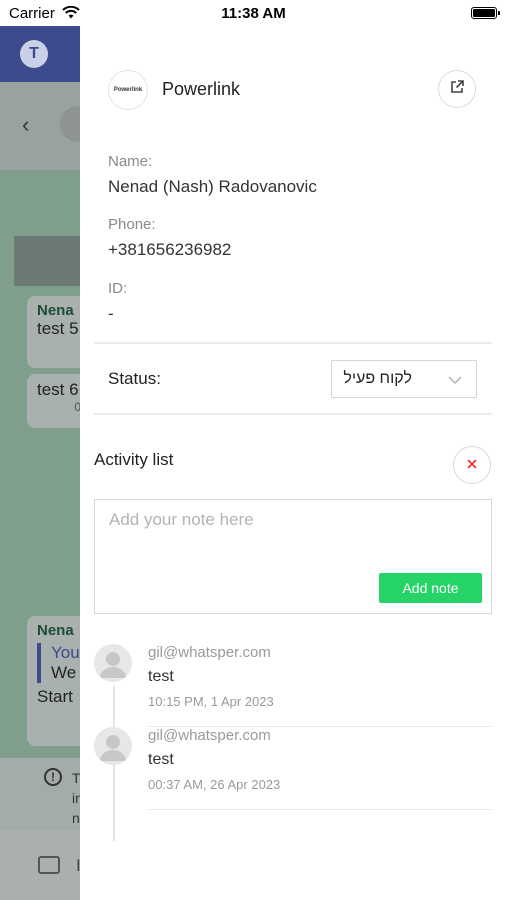 This screenshot has width=507, height=900. Describe the element at coordinates (214, 784) in the screenshot. I see `activity-time: 00:37 AM, 26 Apr 2023` at that location.